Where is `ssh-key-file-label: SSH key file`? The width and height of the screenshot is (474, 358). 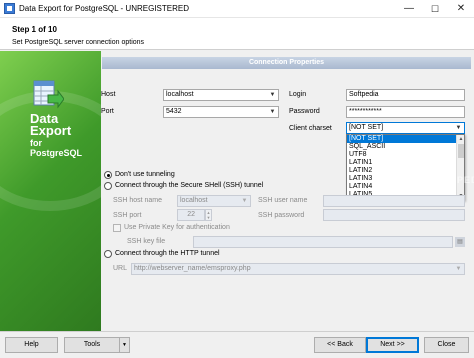
ssh-key-file-label: SSH key file is located at coordinates (146, 241).